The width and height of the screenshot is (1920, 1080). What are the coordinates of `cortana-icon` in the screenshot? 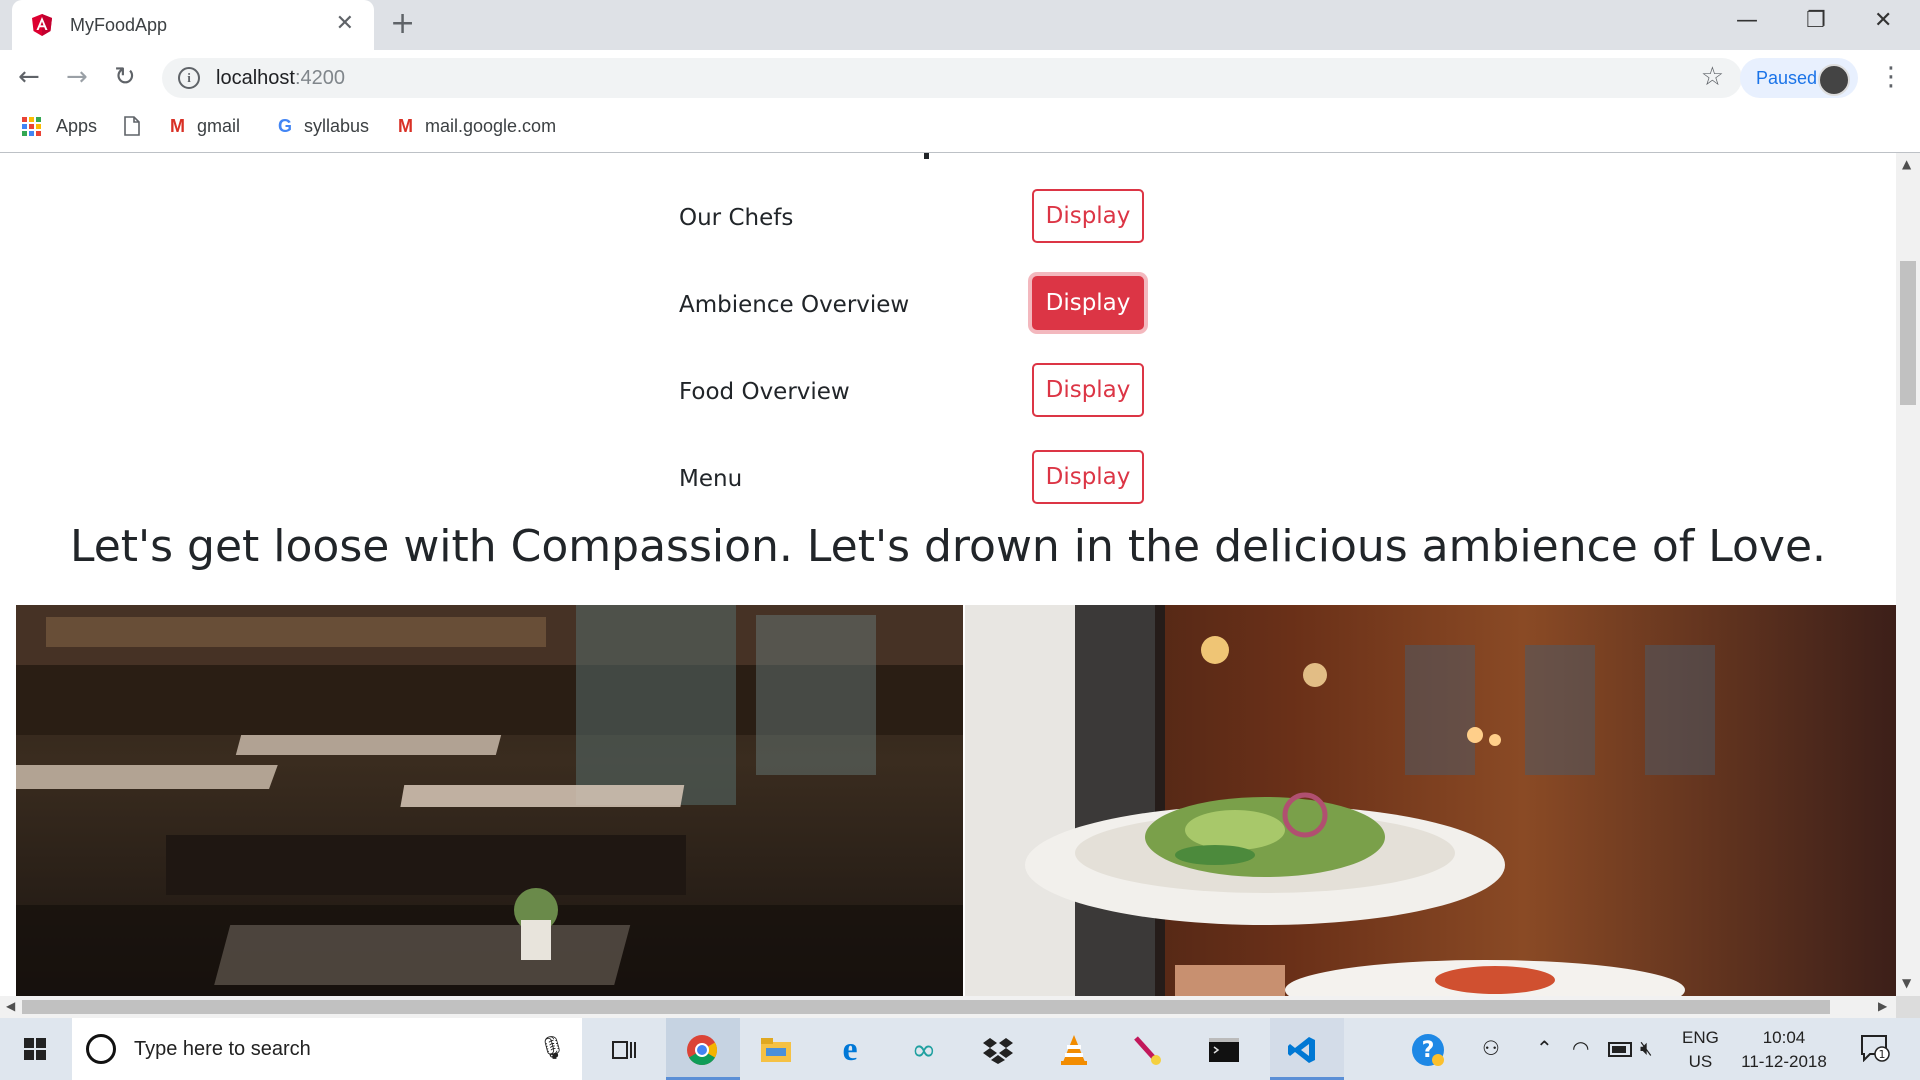 It's located at (101, 1049).